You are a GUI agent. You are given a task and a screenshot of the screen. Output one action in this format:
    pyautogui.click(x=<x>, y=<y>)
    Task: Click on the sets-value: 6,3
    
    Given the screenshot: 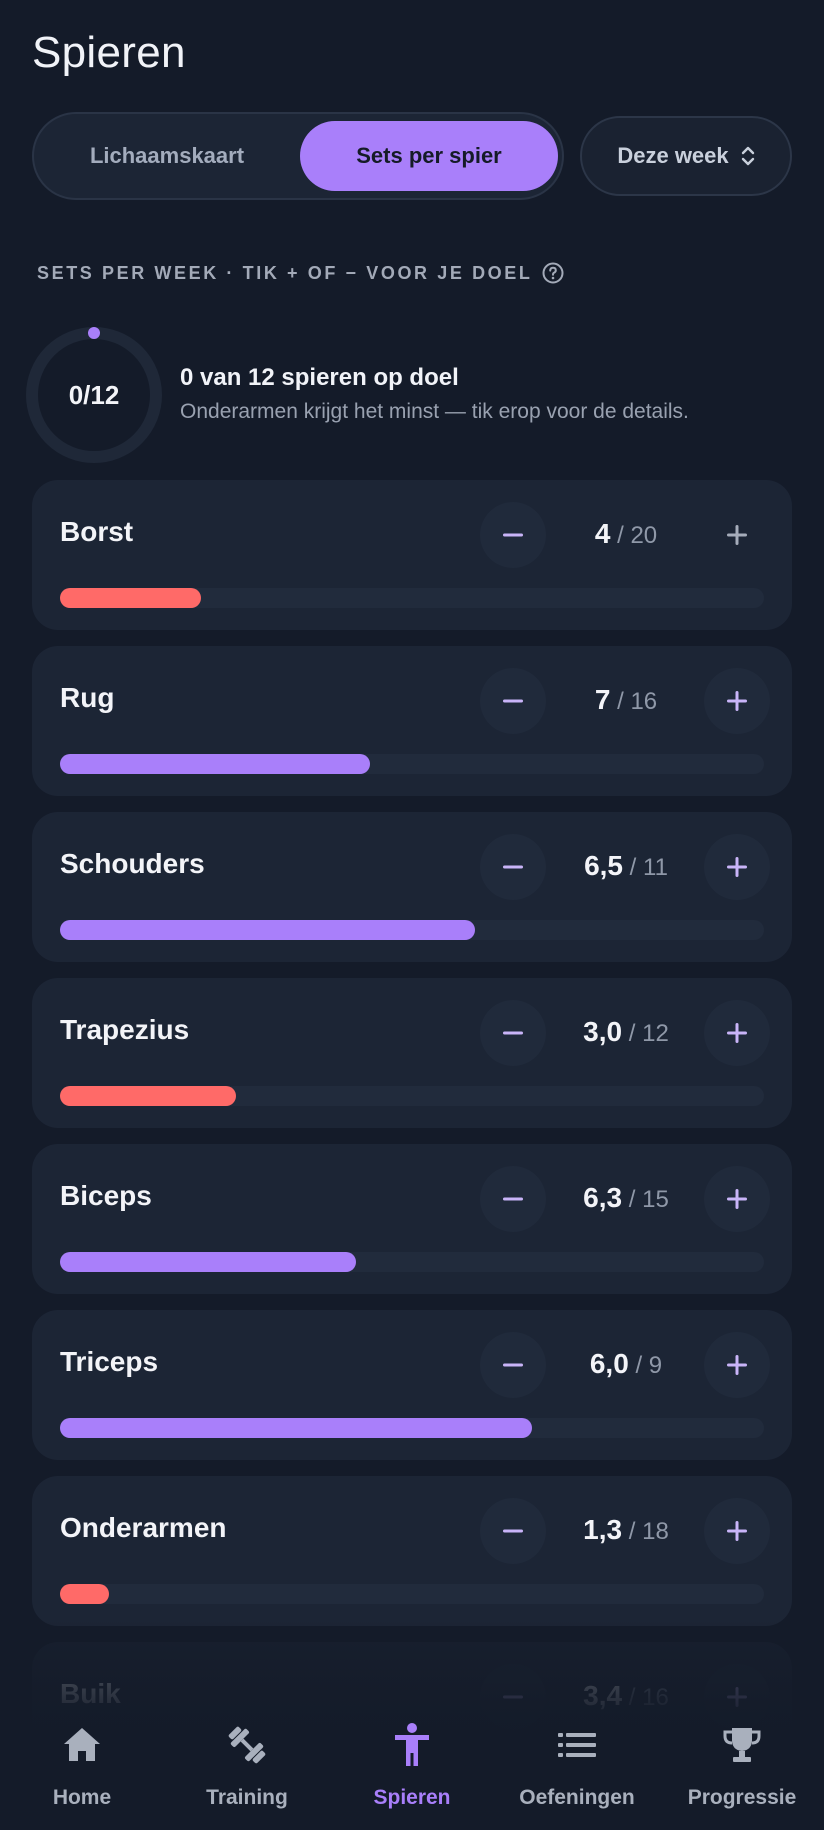 What is the action you would take?
    pyautogui.click(x=603, y=1197)
    